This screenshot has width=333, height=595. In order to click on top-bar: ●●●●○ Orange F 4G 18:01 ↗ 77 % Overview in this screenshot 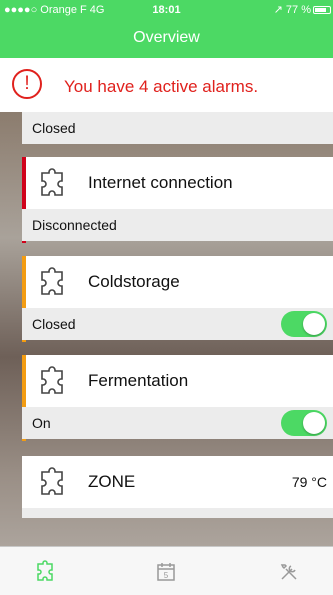, I will do `click(166, 29)`.